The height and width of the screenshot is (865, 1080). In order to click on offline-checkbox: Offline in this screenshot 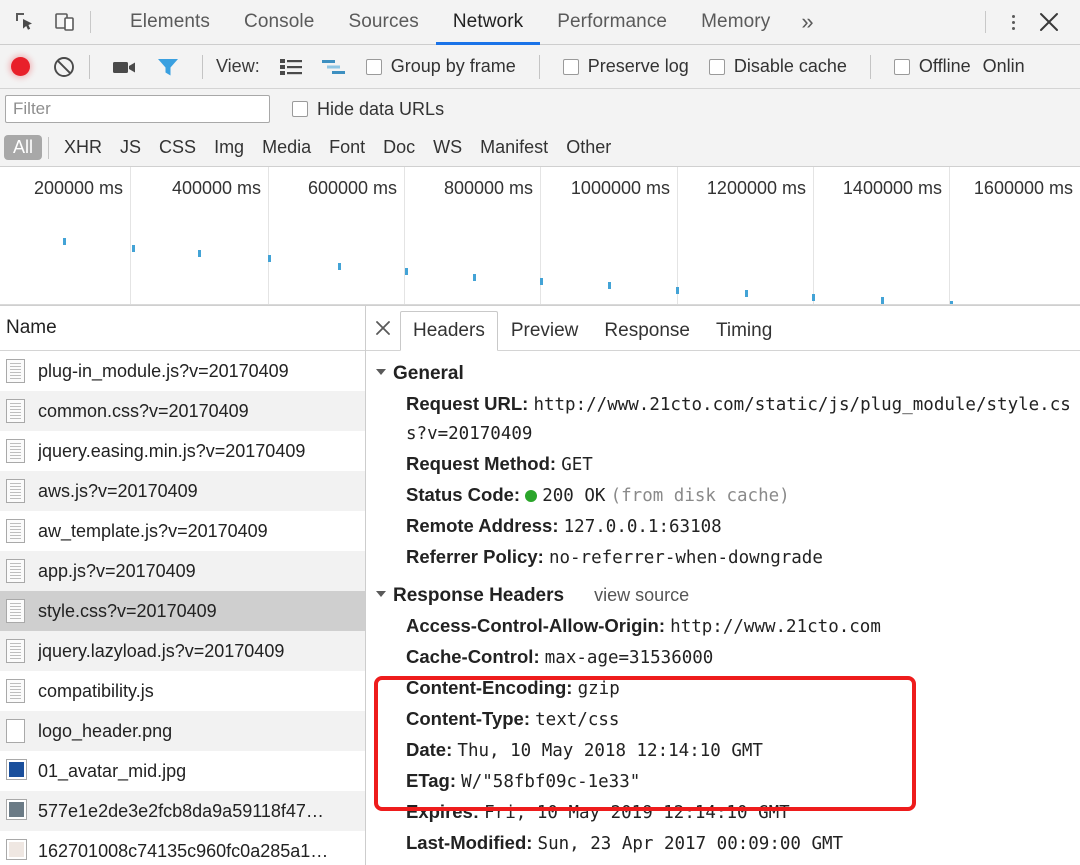, I will do `click(932, 66)`.